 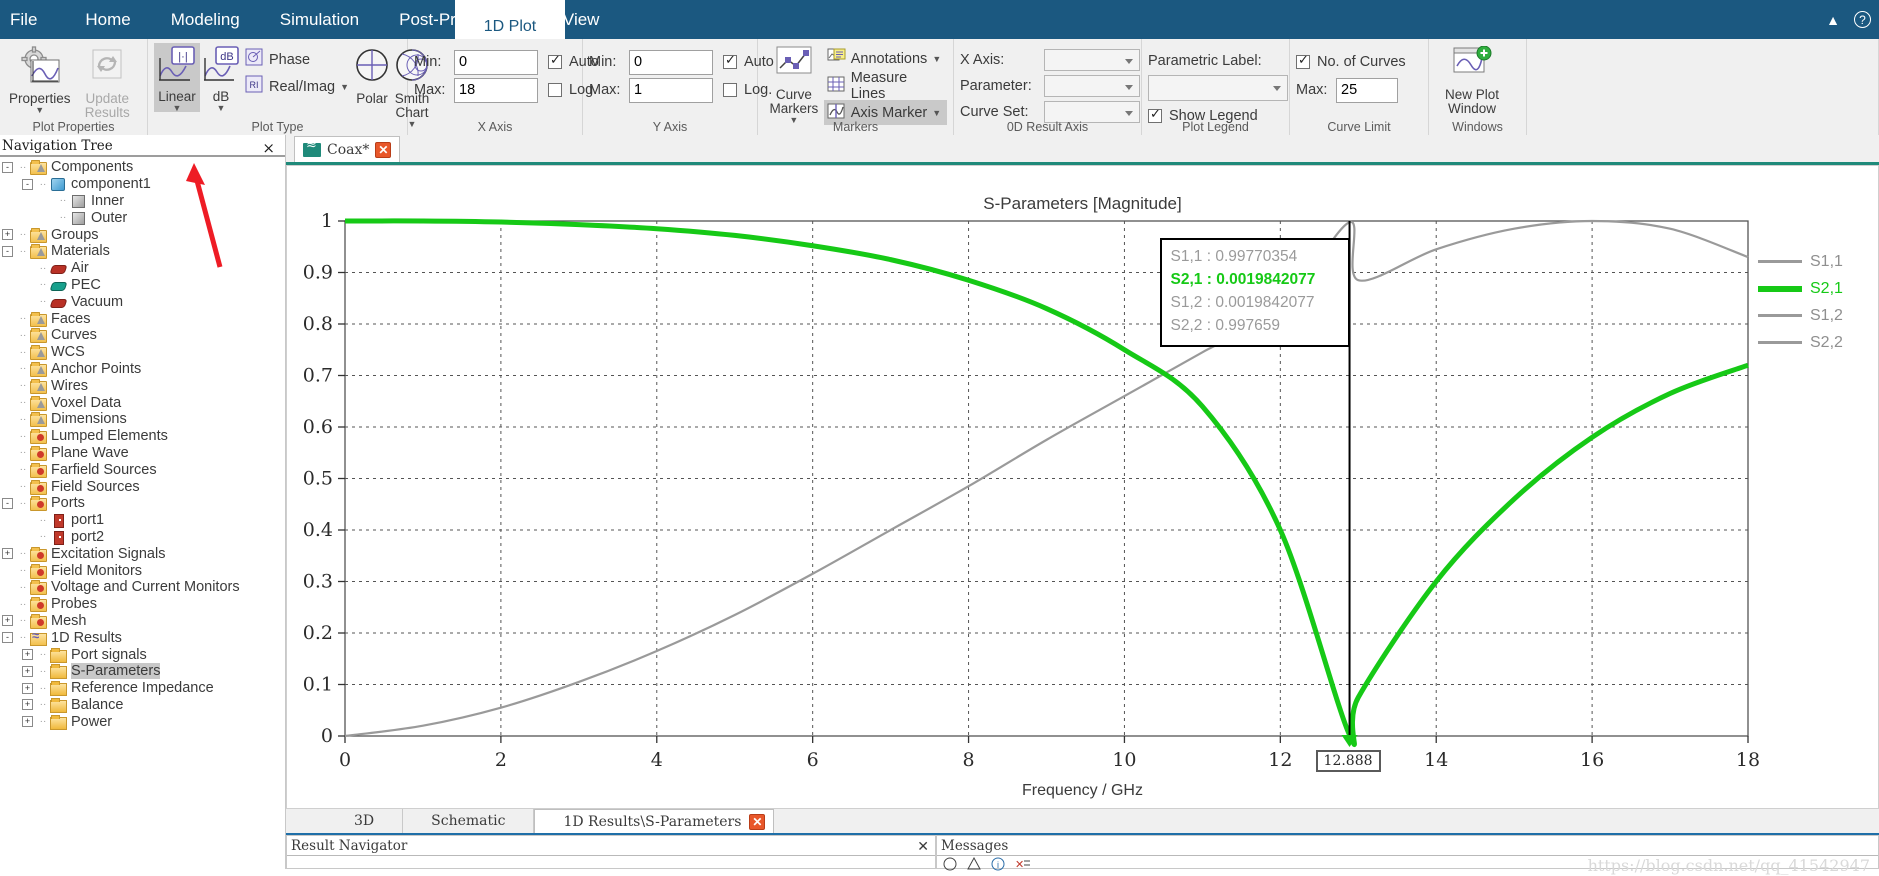 I want to click on tree-item-outer: ·· Outer, so click(x=142, y=217).